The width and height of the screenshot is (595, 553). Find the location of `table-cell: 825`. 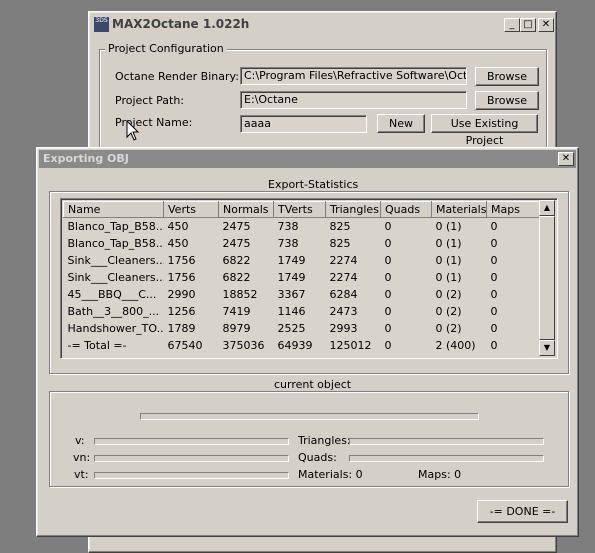

table-cell: 825 is located at coordinates (340, 243).